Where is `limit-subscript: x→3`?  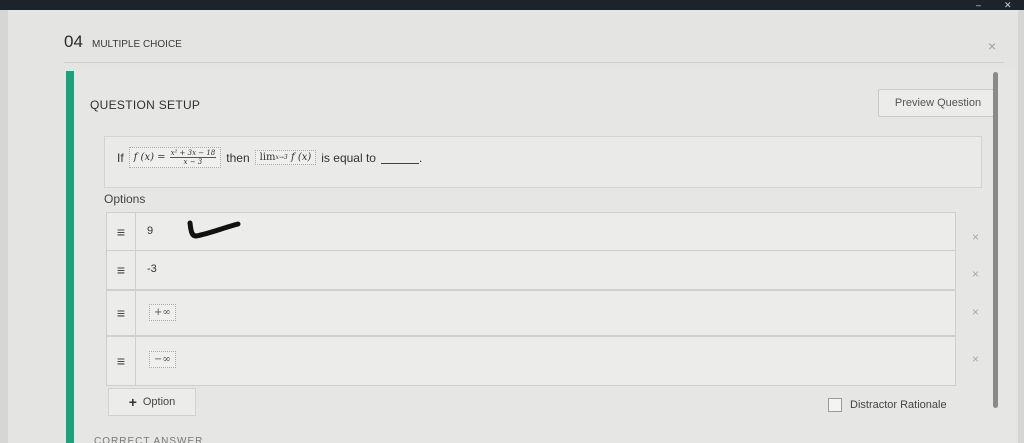 limit-subscript: x→3 is located at coordinates (281, 157).